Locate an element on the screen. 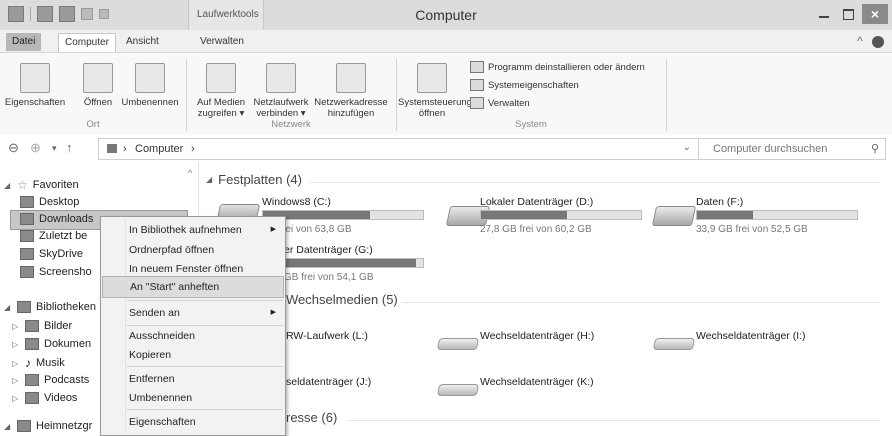  search-box: Computer durchsuchen ⚲ is located at coordinates (792, 149).